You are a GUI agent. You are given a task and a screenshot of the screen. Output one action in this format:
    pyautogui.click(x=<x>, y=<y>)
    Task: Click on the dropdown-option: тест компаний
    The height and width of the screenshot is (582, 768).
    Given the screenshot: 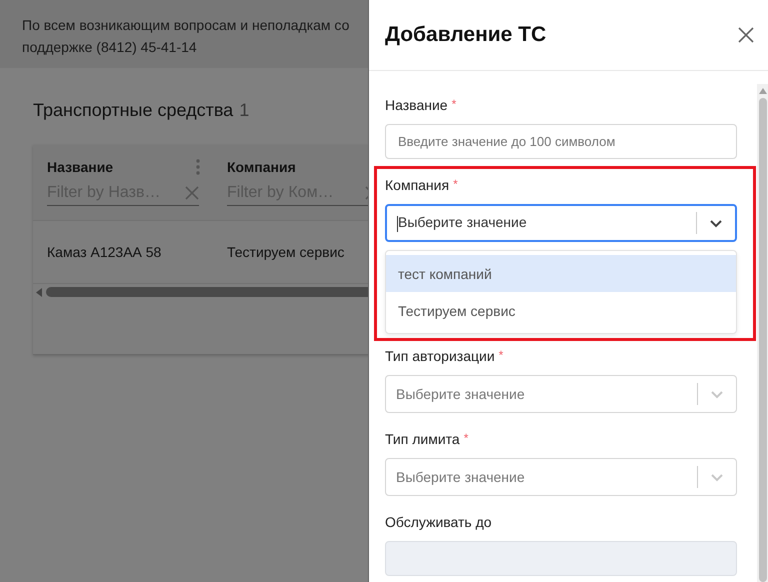 What is the action you would take?
    pyautogui.click(x=561, y=273)
    